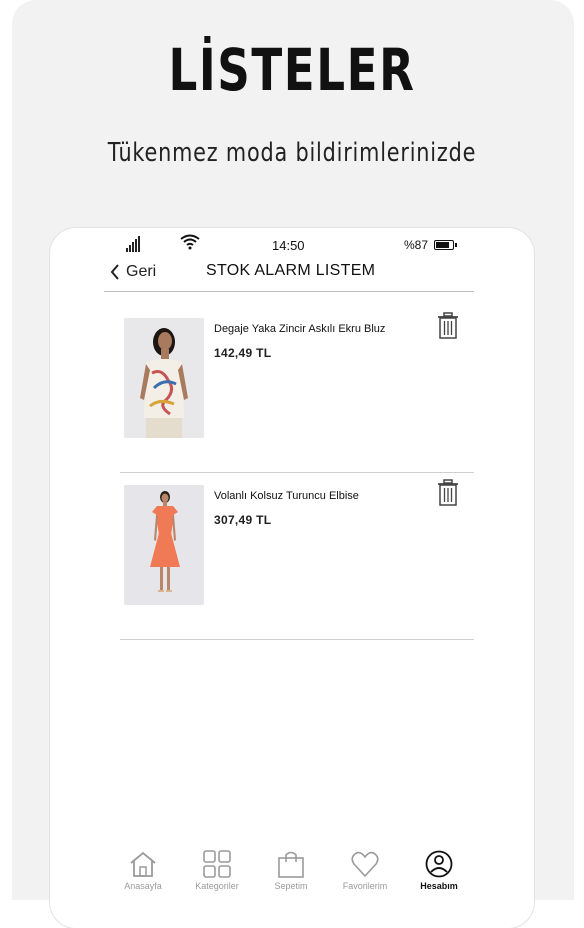 Image resolution: width=584 pixels, height=928 pixels. Describe the element at coordinates (416, 245) in the screenshot. I see `battery-percent: %87` at that location.